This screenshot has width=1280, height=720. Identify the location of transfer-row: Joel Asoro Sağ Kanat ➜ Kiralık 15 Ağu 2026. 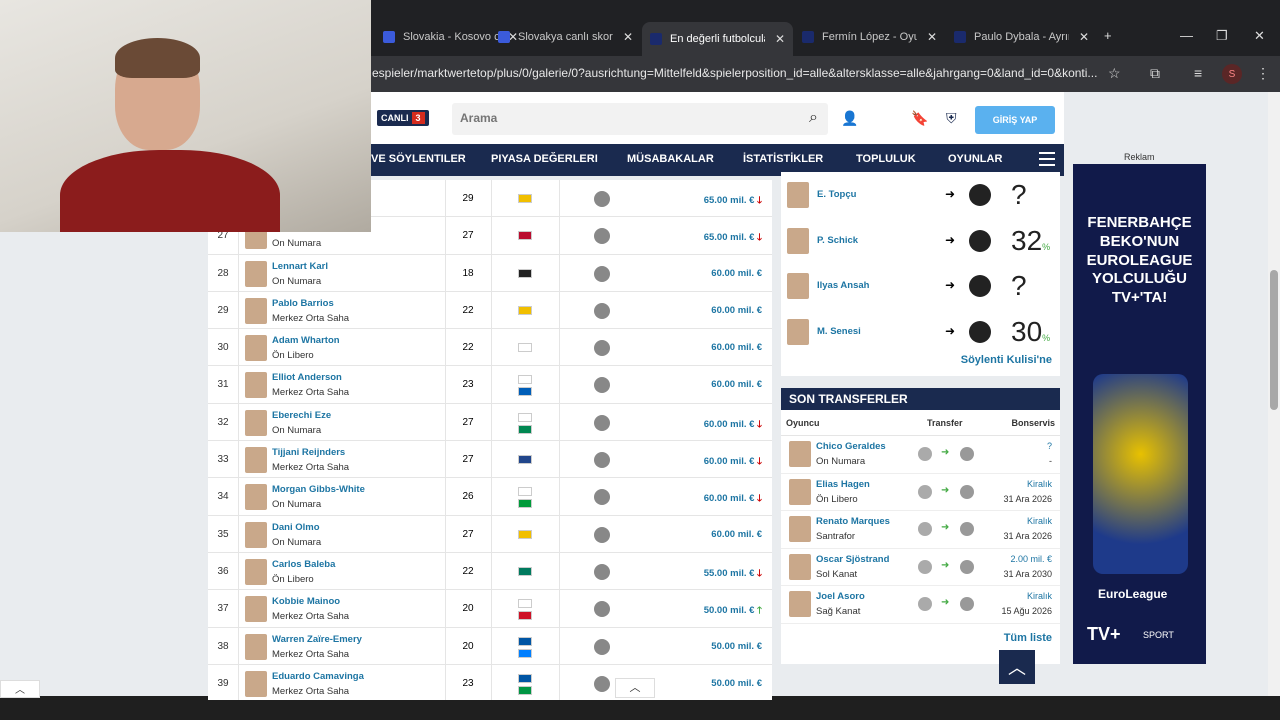
(920, 605).